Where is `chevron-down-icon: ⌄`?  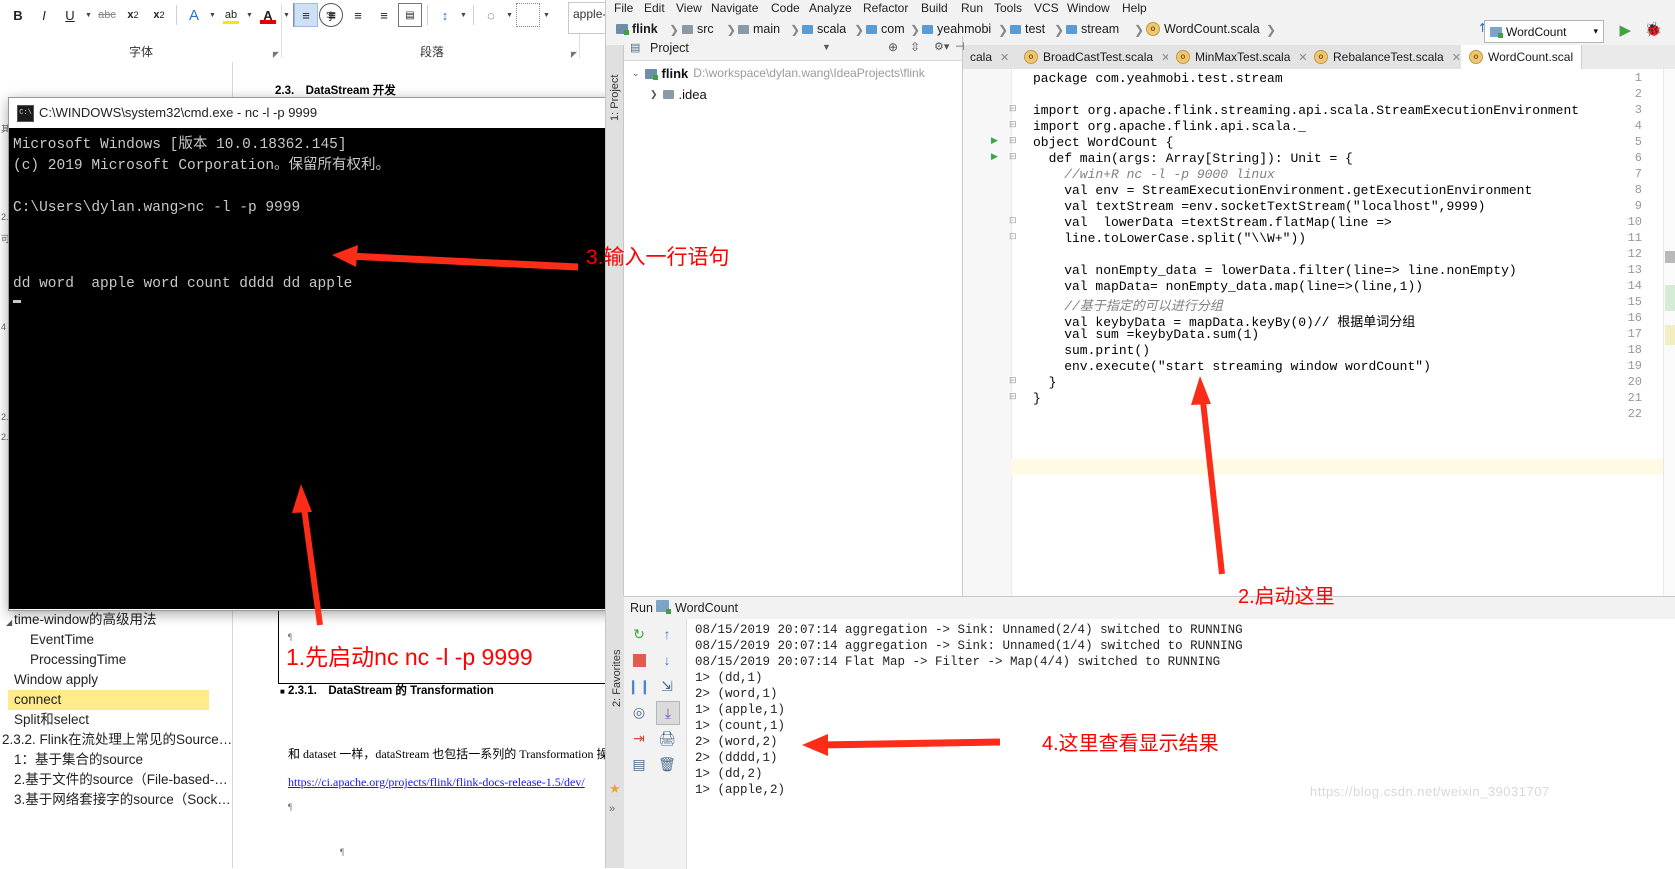
chevron-down-icon: ⌄ is located at coordinates (636, 73).